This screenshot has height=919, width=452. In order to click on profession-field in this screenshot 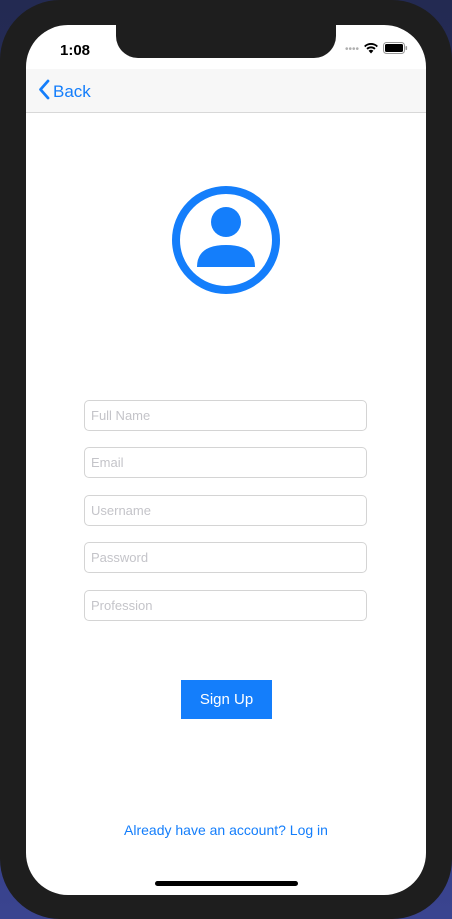, I will do `click(225, 605)`.